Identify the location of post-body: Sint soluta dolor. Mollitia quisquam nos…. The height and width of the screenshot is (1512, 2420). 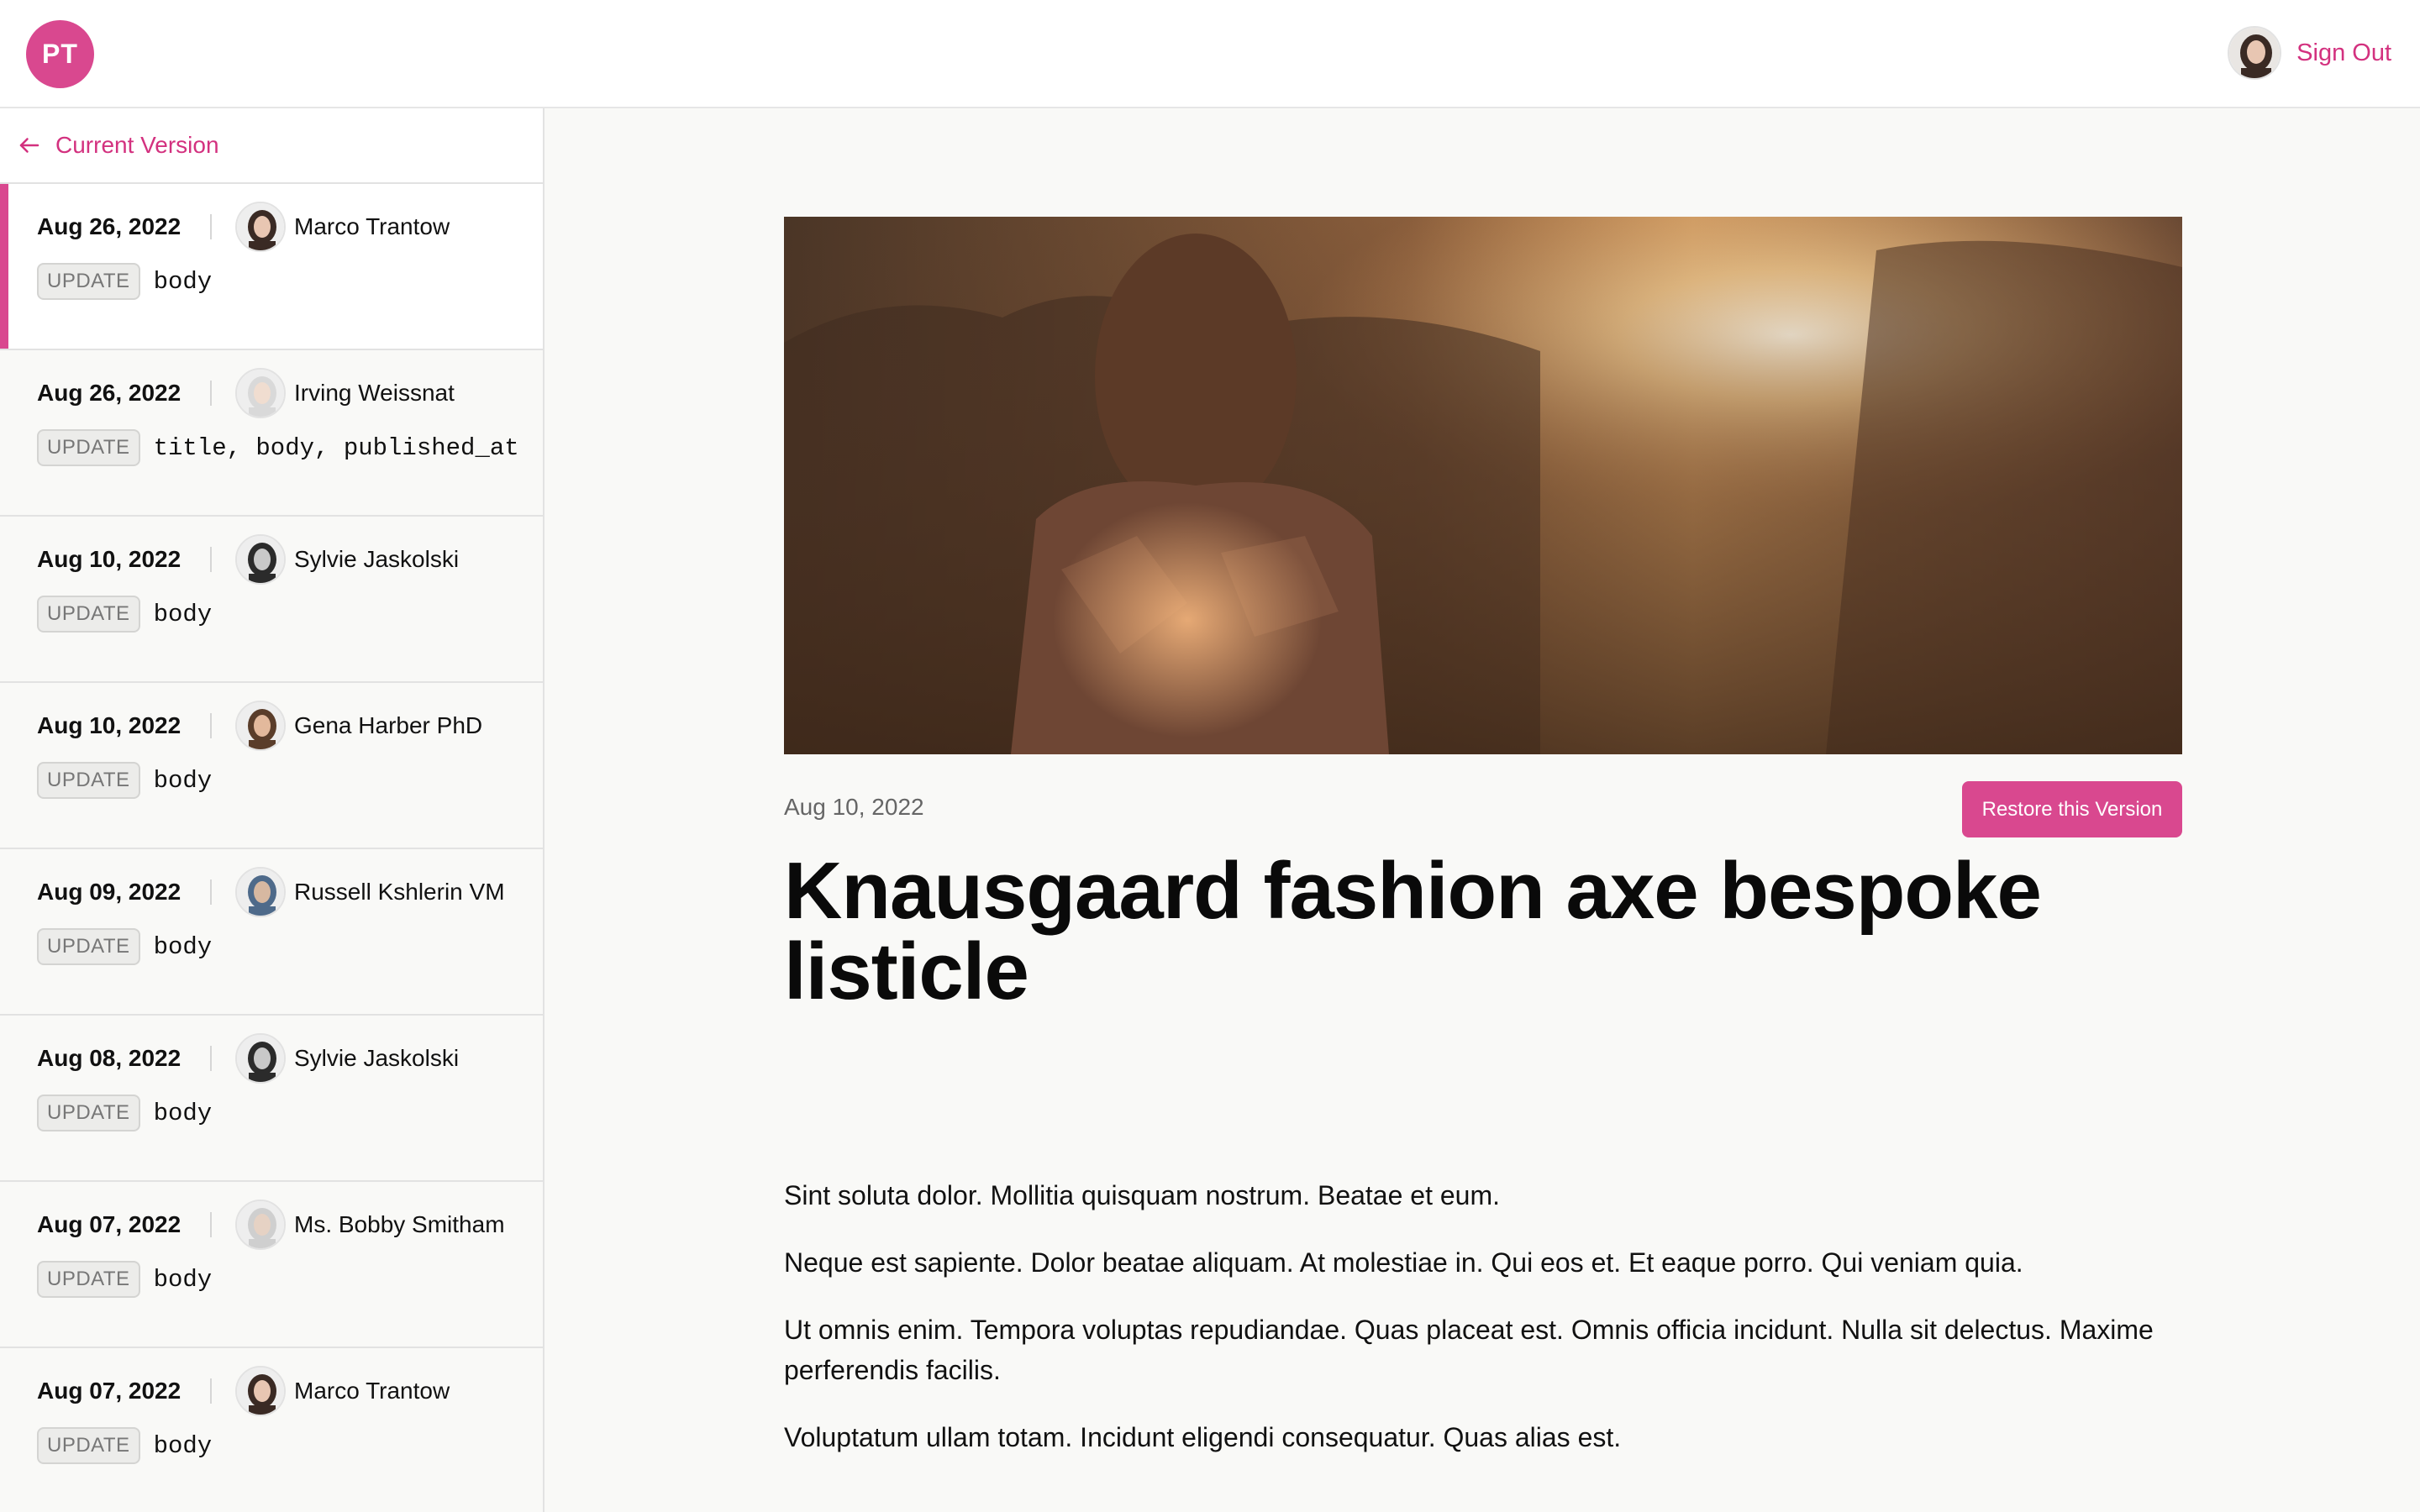
(1483, 1329).